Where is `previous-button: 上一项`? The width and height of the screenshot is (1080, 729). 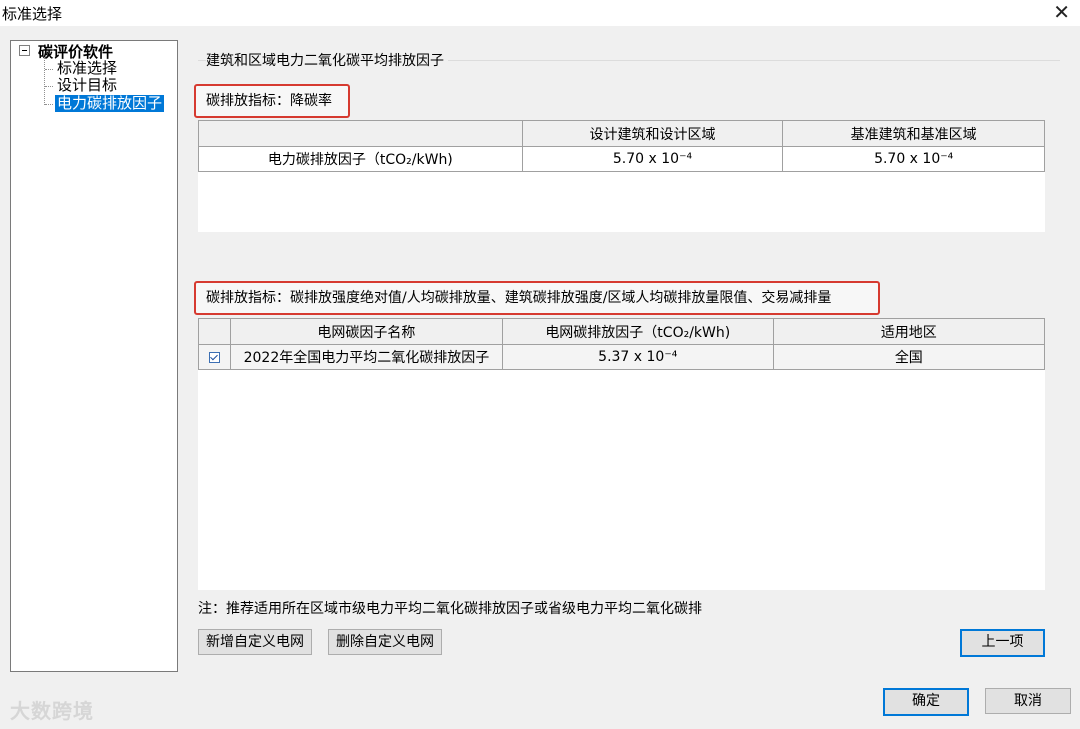 previous-button: 上一项 is located at coordinates (1002, 643).